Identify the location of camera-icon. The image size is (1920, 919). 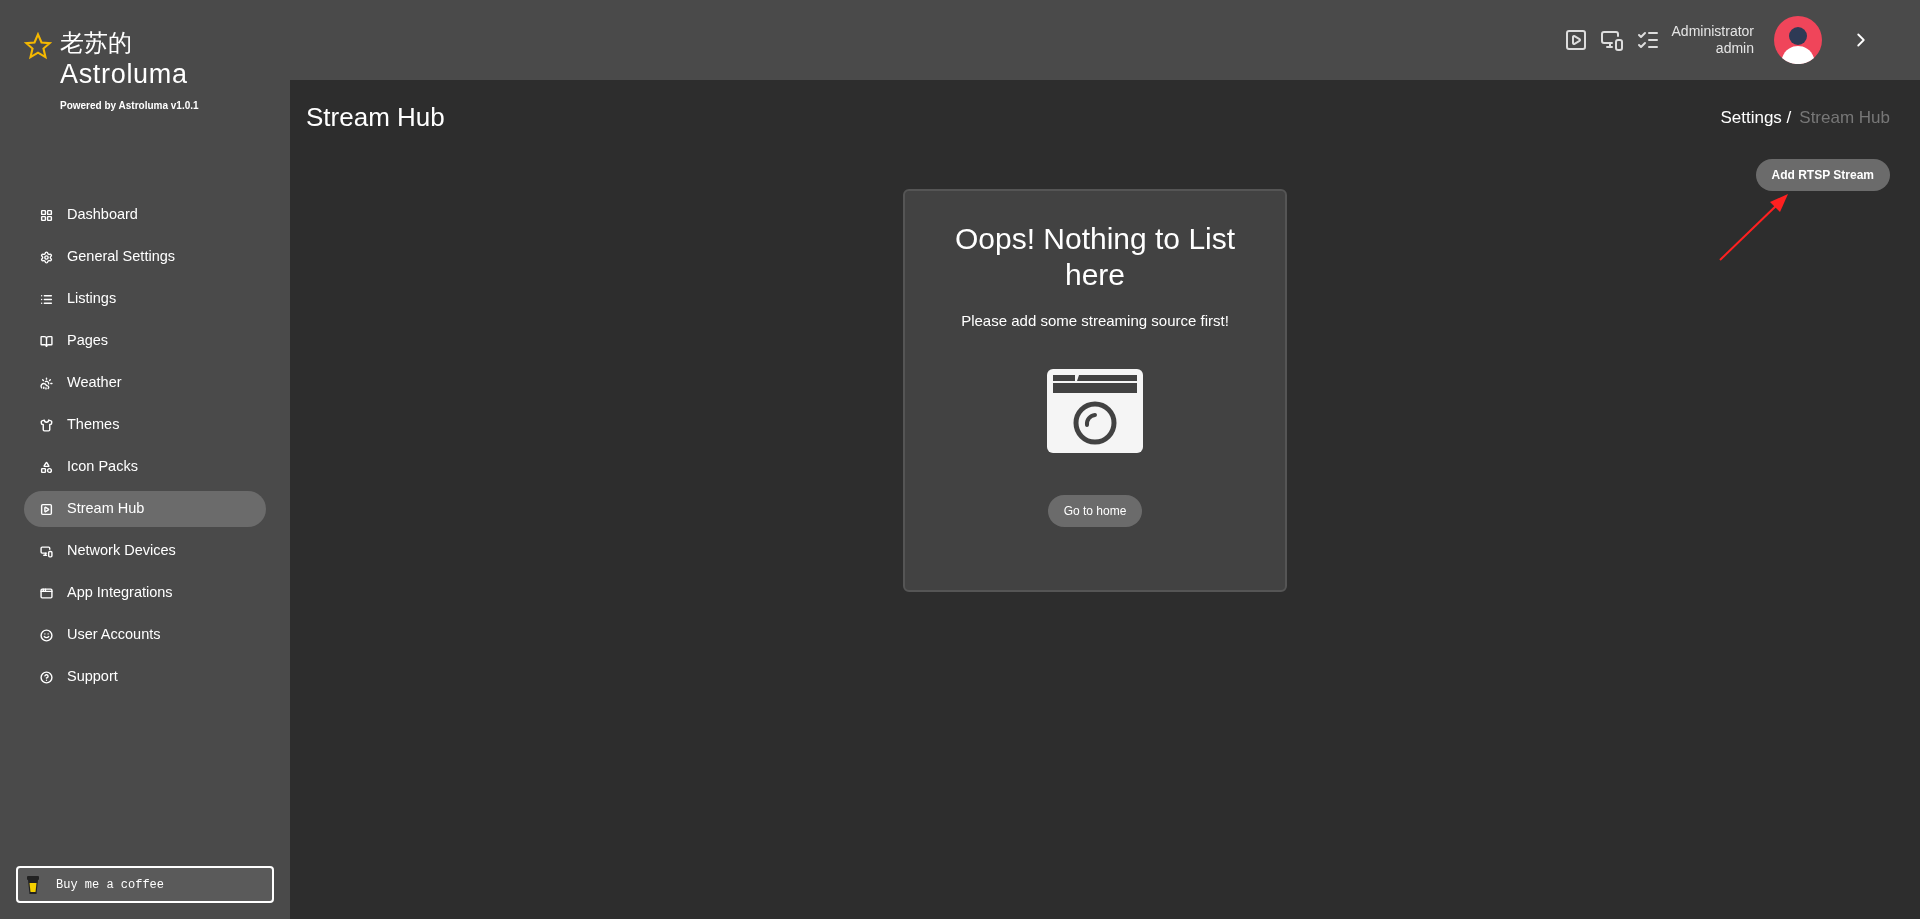
(1095, 411).